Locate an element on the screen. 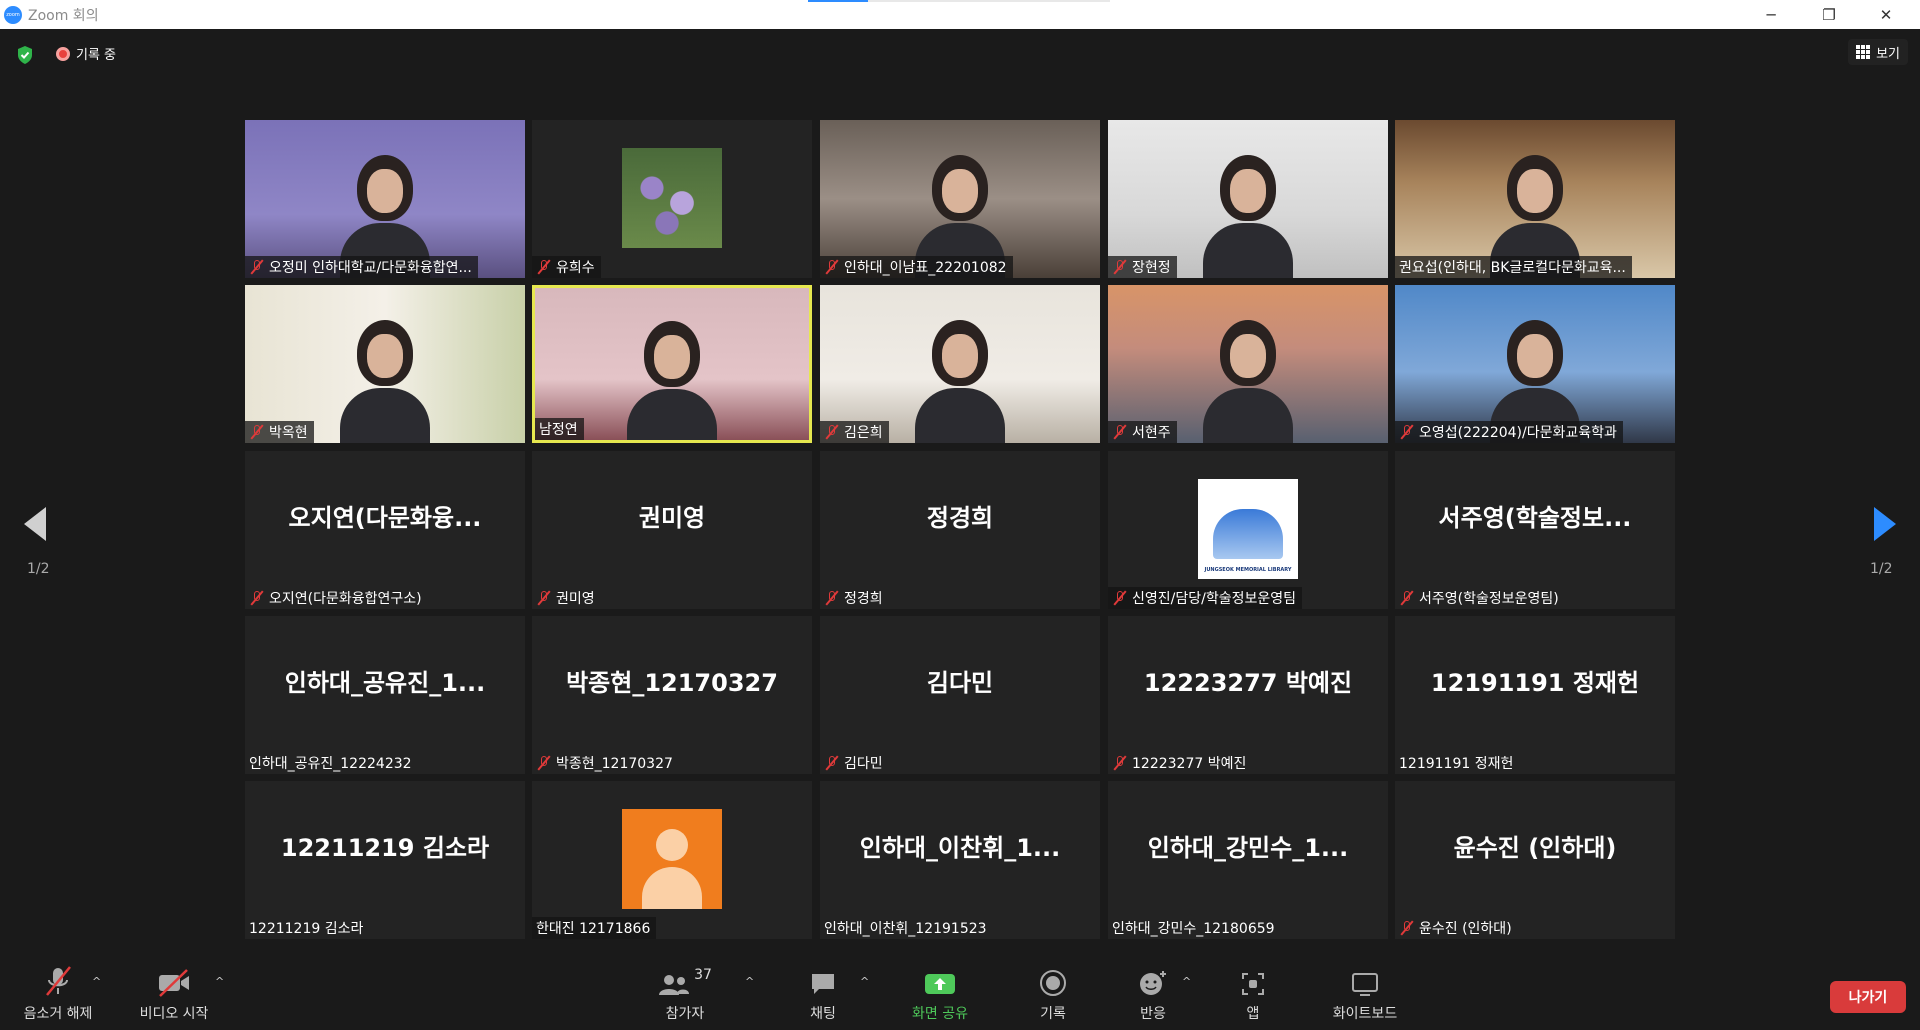 This screenshot has width=1920, height=1030. apps-label: 앱 is located at coordinates (1253, 1014).